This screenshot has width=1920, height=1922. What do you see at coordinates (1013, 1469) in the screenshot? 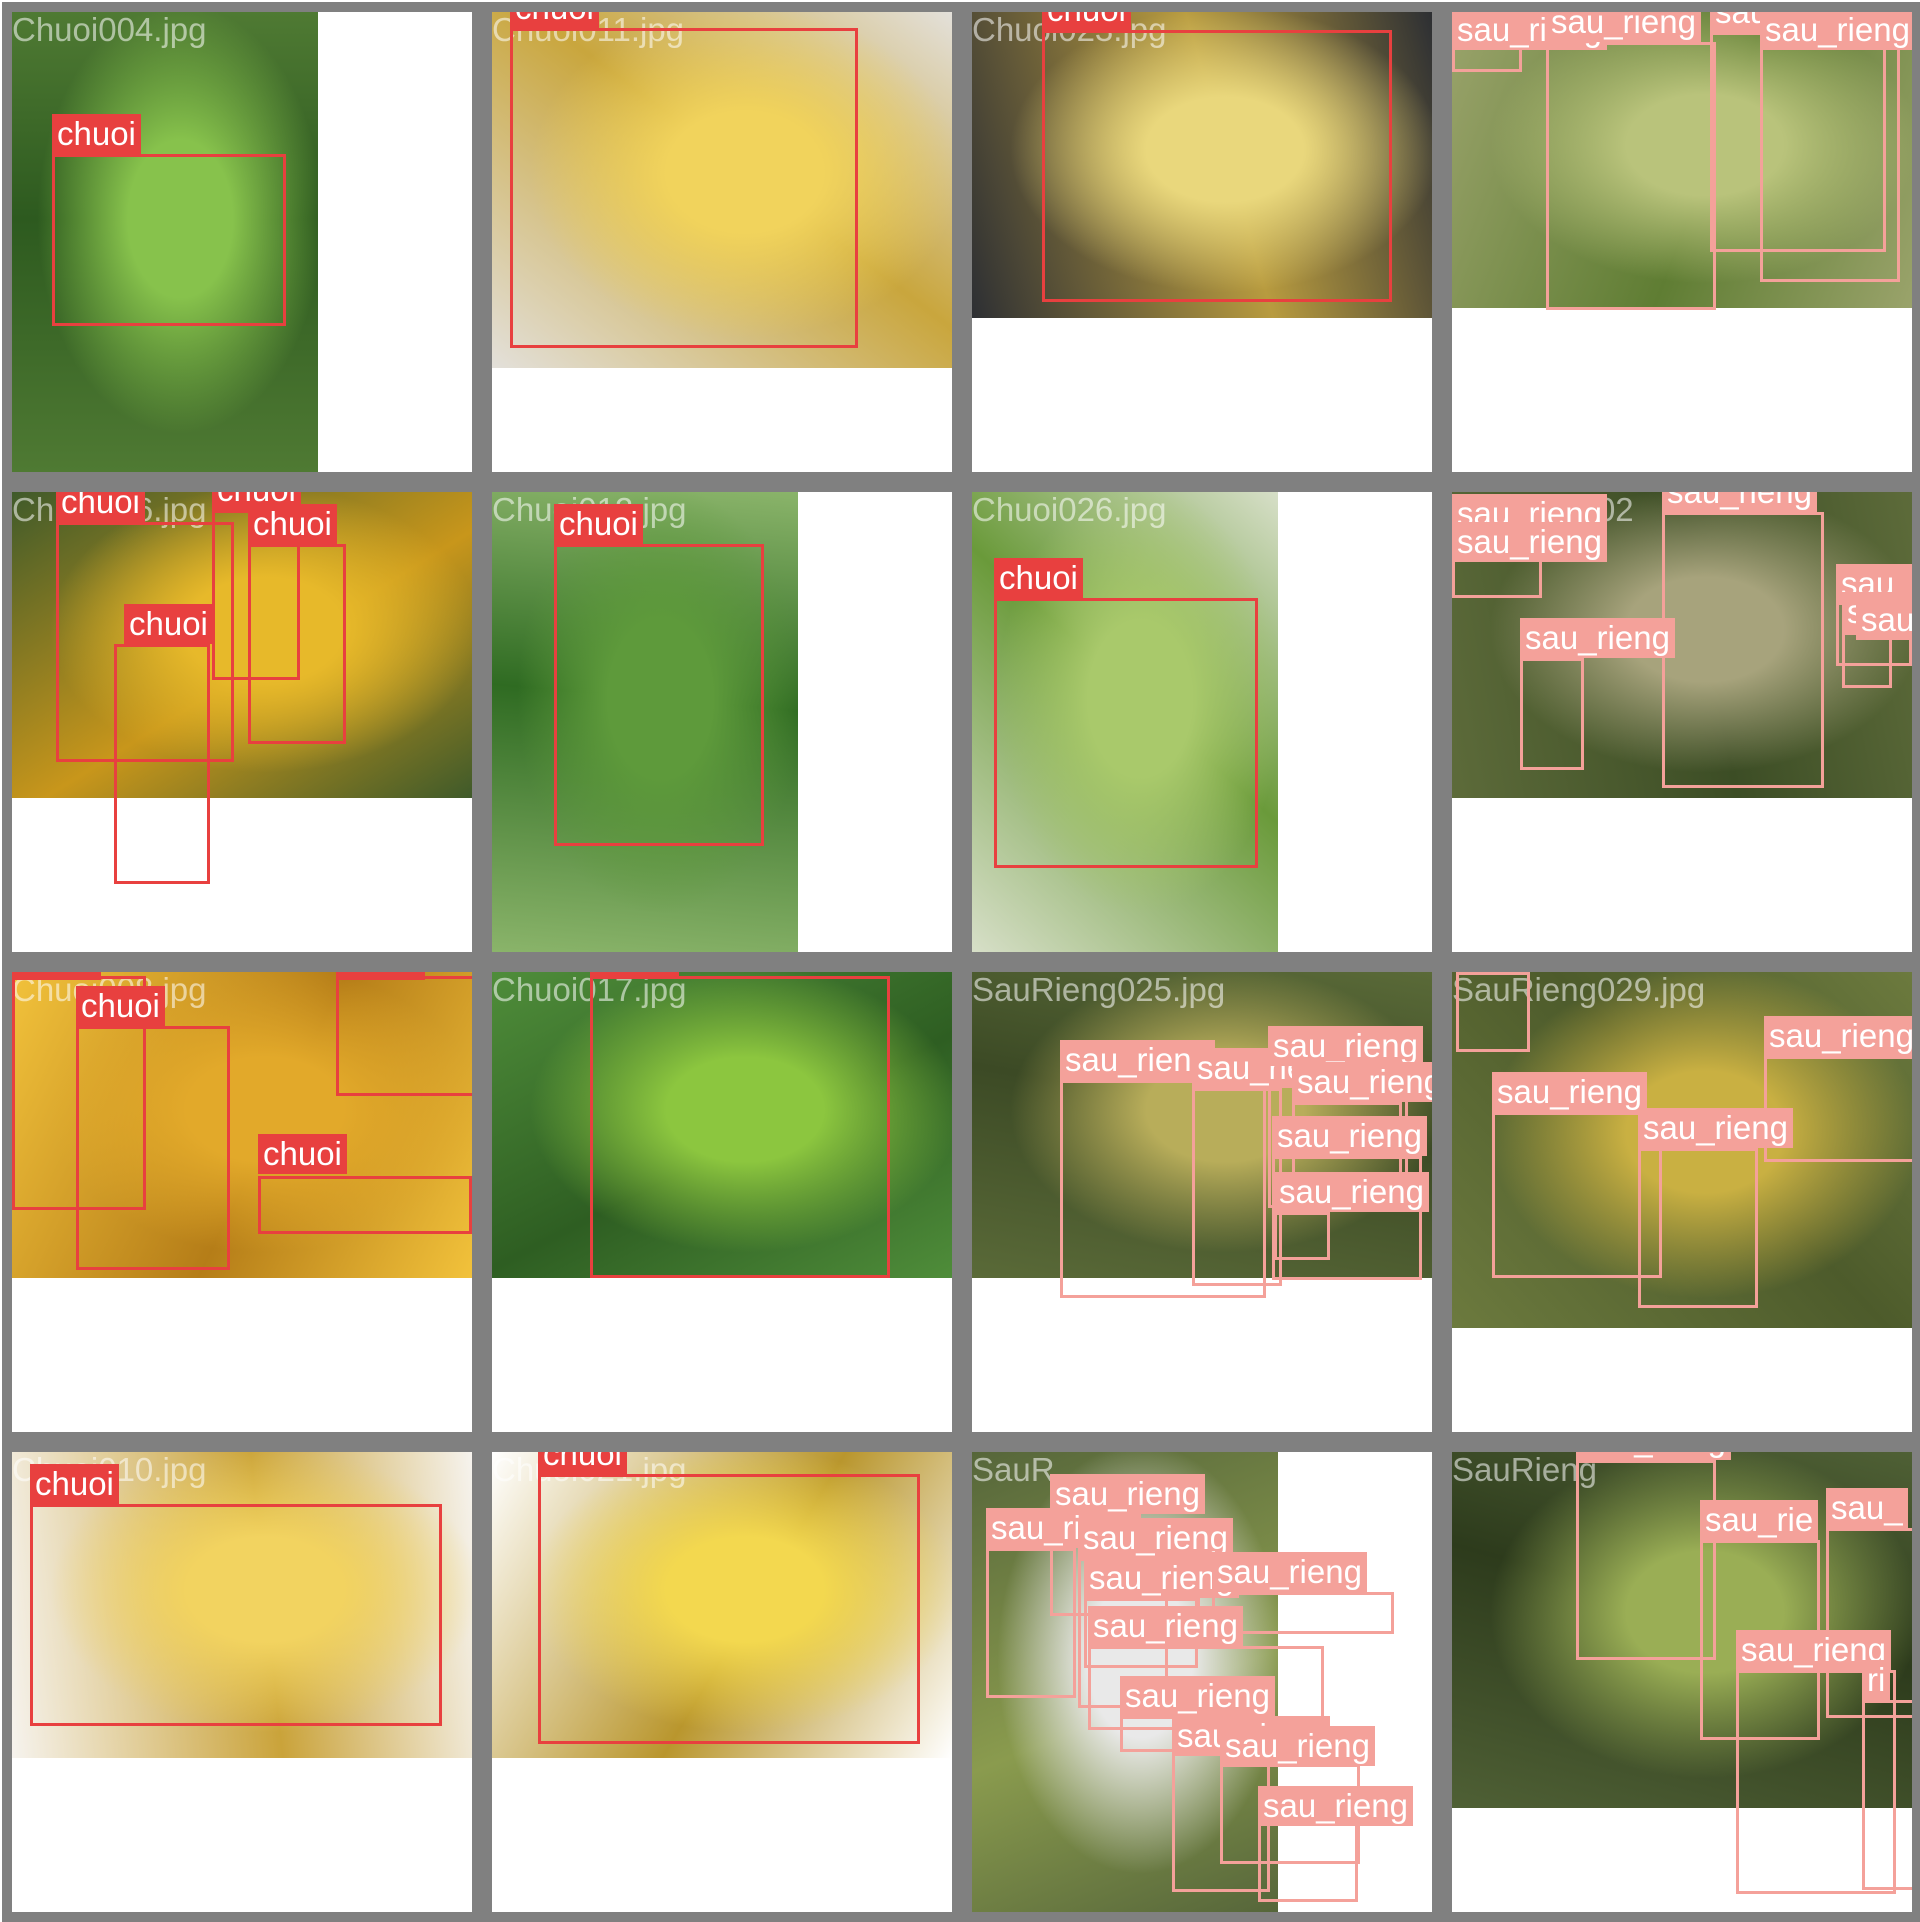
I see `image-filename: SauR` at bounding box center [1013, 1469].